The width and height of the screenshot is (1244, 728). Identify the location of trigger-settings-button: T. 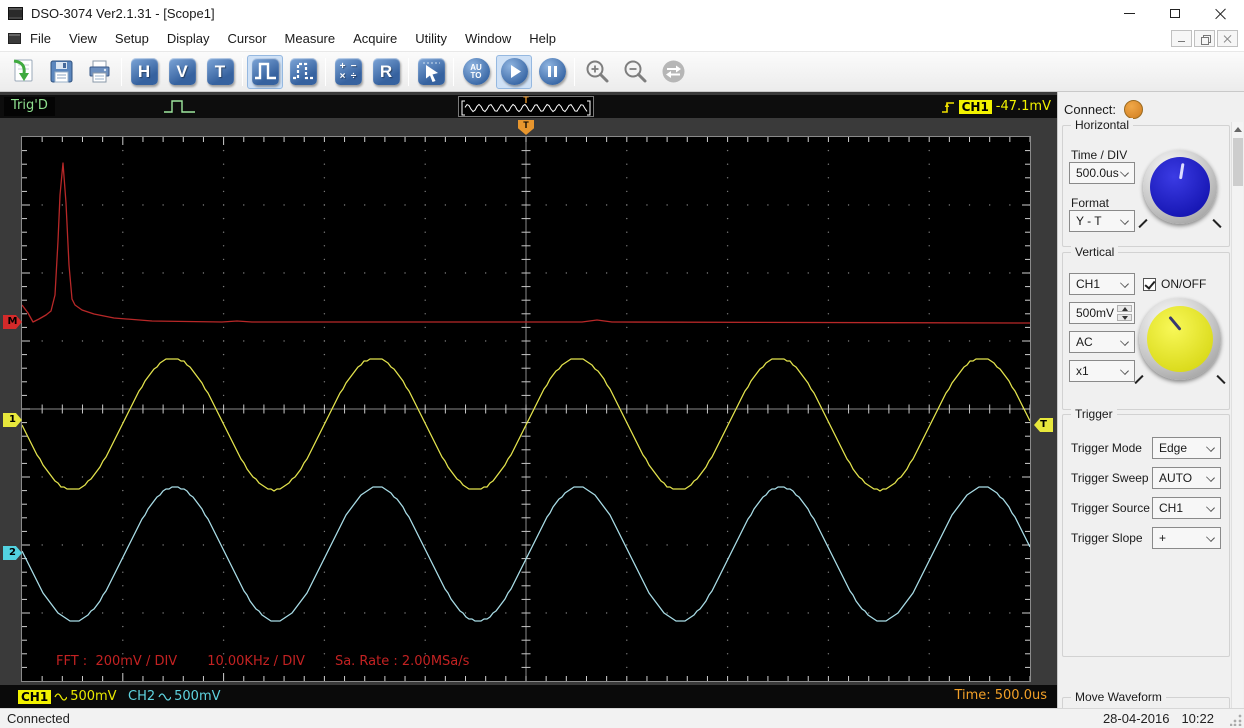
(220, 72).